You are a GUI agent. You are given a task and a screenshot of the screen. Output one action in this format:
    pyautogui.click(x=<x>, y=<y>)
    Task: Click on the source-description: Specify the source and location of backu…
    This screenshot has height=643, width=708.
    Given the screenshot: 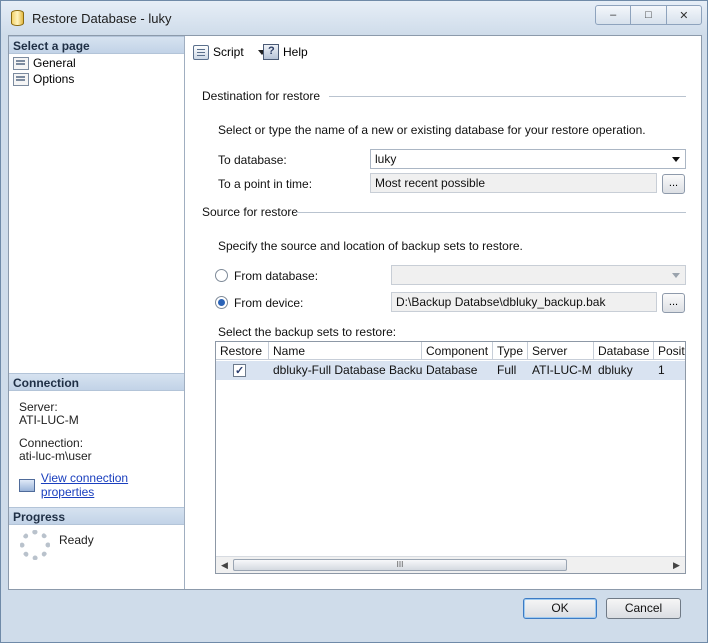 What is the action you would take?
    pyautogui.click(x=370, y=246)
    